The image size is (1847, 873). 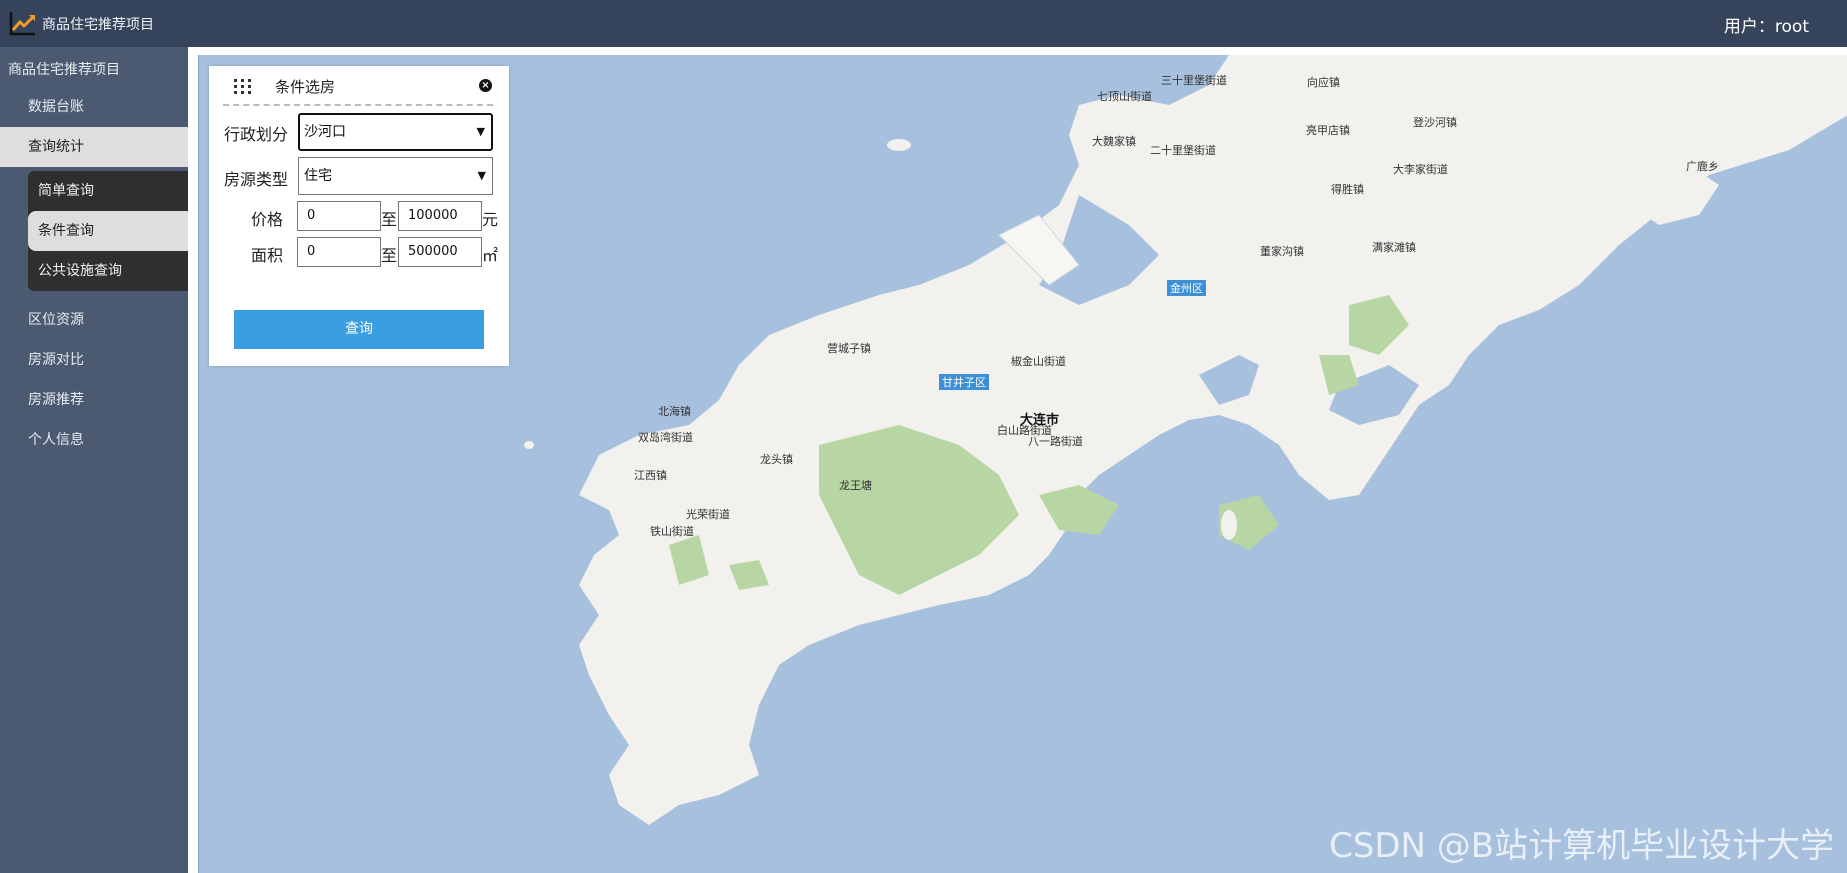 I want to click on district-select: 沙河口 ▼, so click(x=395, y=132).